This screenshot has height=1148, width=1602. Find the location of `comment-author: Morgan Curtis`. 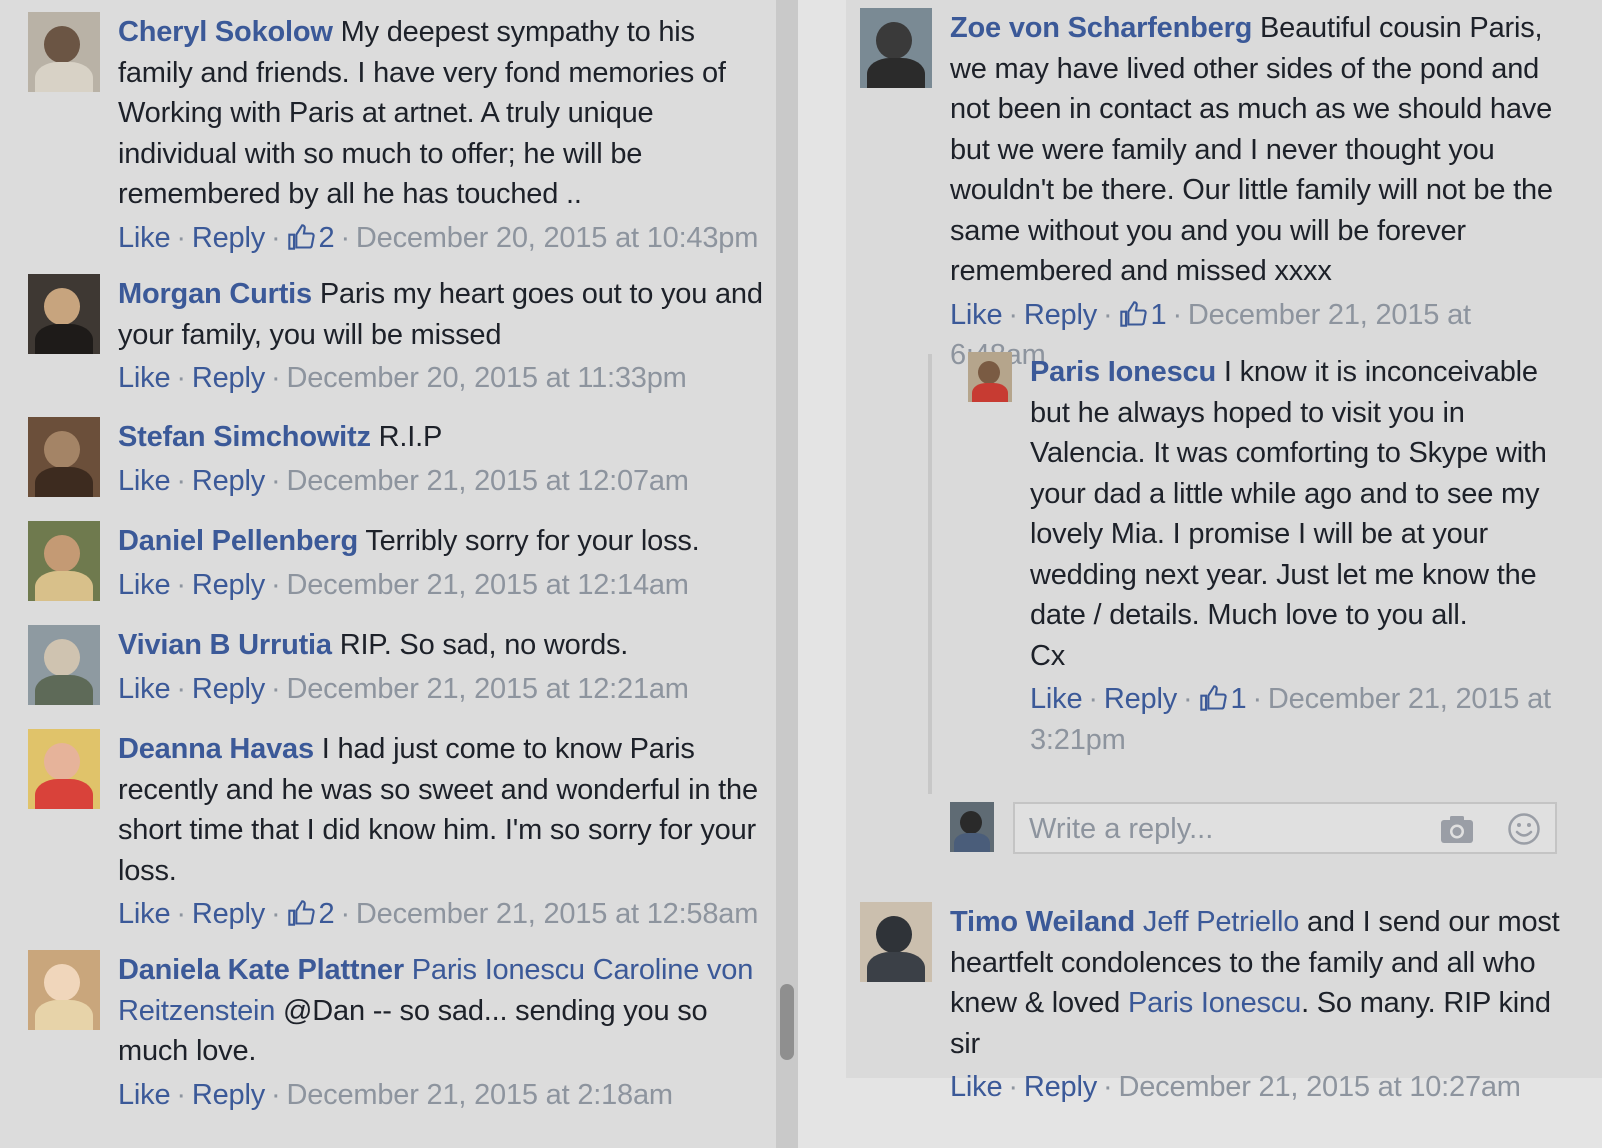

comment-author: Morgan Curtis is located at coordinates (215, 294).